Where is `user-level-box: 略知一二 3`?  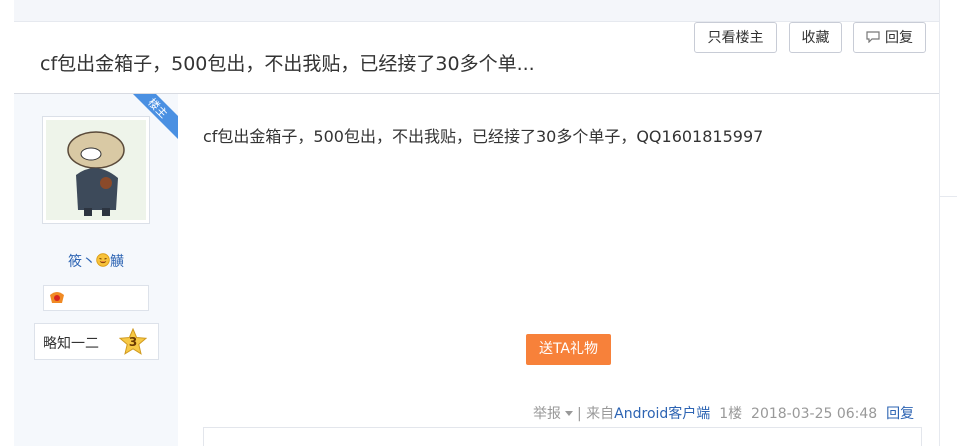 user-level-box: 略知一二 3 is located at coordinates (96, 341).